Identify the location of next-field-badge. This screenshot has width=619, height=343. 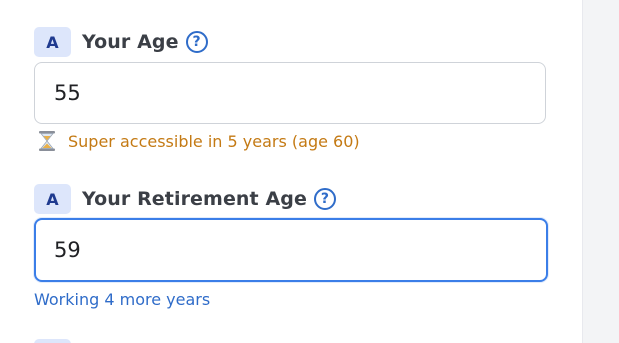
(52, 341).